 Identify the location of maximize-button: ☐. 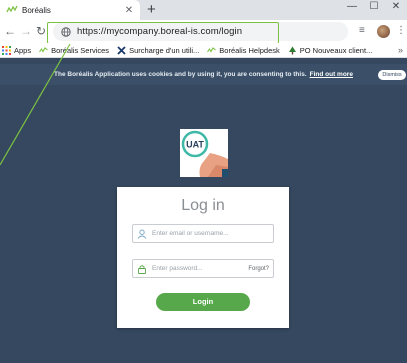
(374, 10).